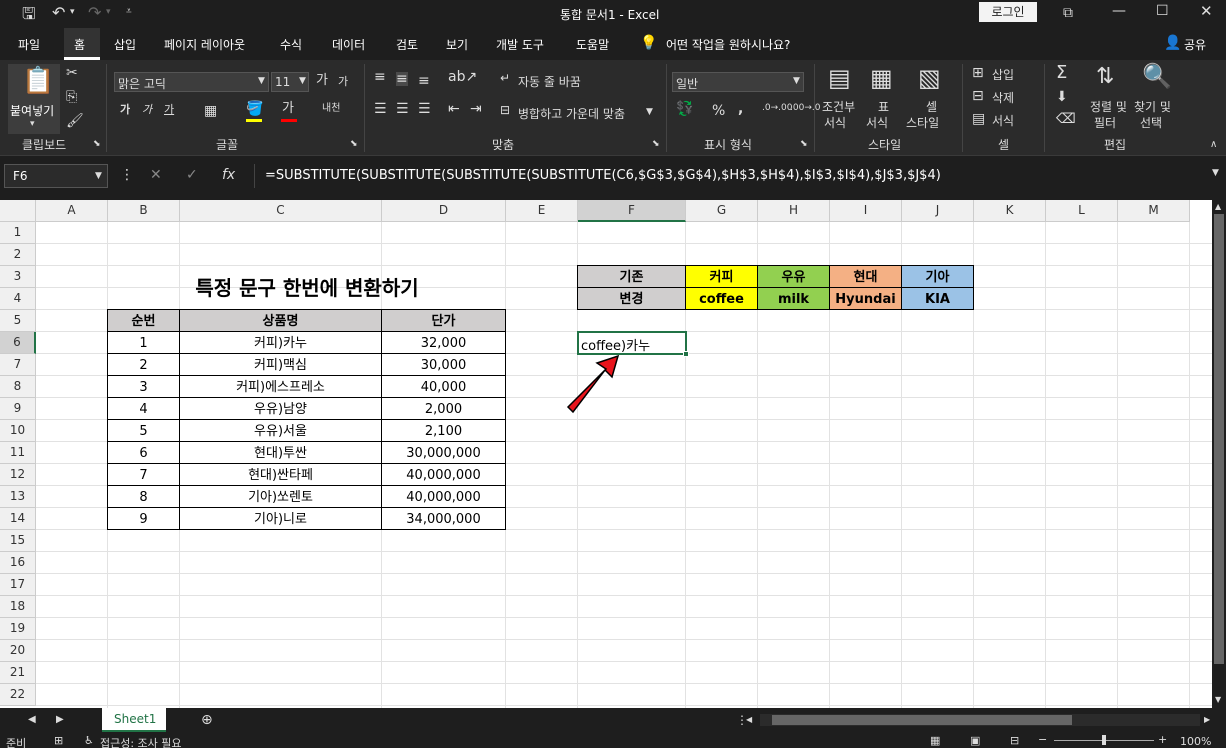 The width and height of the screenshot is (1226, 748). Describe the element at coordinates (18, 431) in the screenshot. I see `row-header-10: 10` at that location.